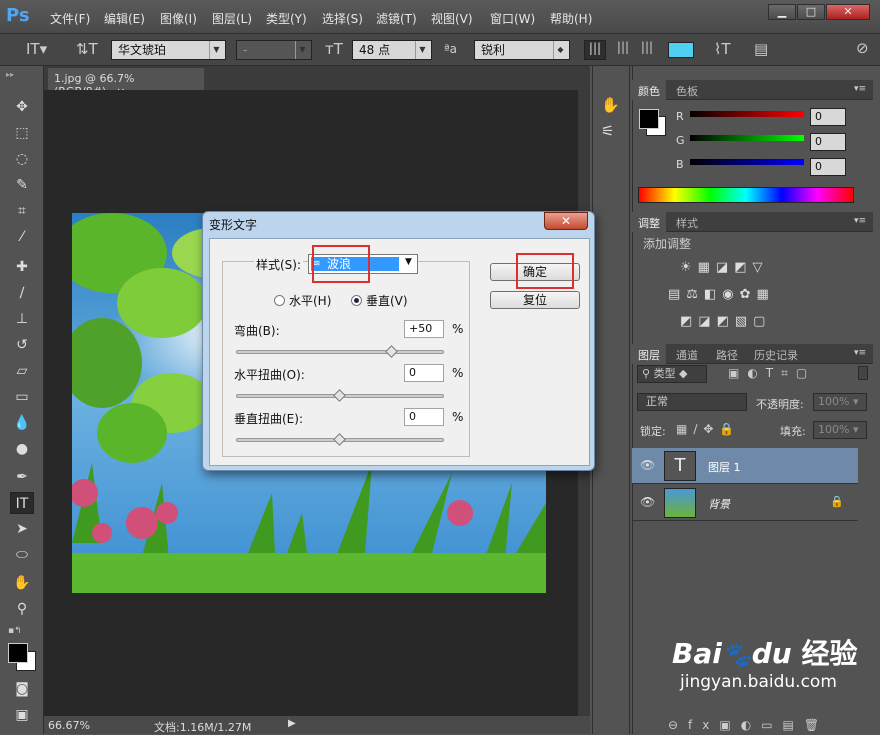  What do you see at coordinates (396, 18) in the screenshot?
I see `menu-filter: 滤镜(T)` at bounding box center [396, 18].